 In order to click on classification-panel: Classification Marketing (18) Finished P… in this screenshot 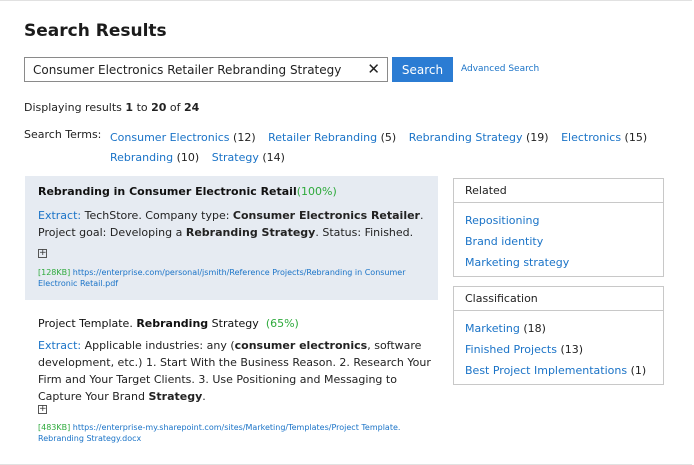, I will do `click(558, 335)`.